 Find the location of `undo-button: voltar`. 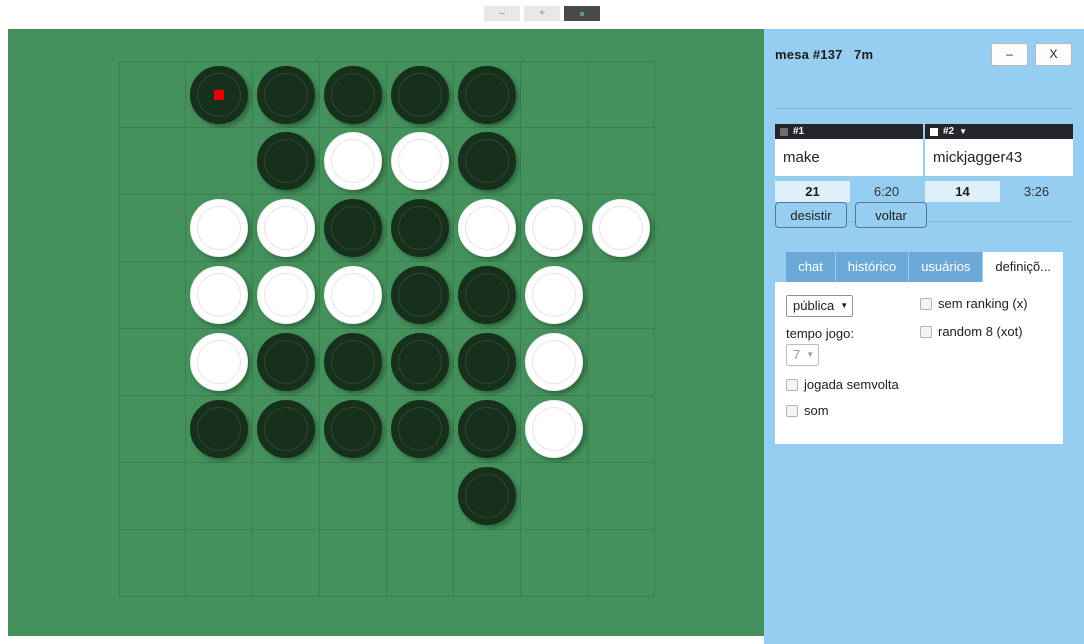

undo-button: voltar is located at coordinates (891, 215).